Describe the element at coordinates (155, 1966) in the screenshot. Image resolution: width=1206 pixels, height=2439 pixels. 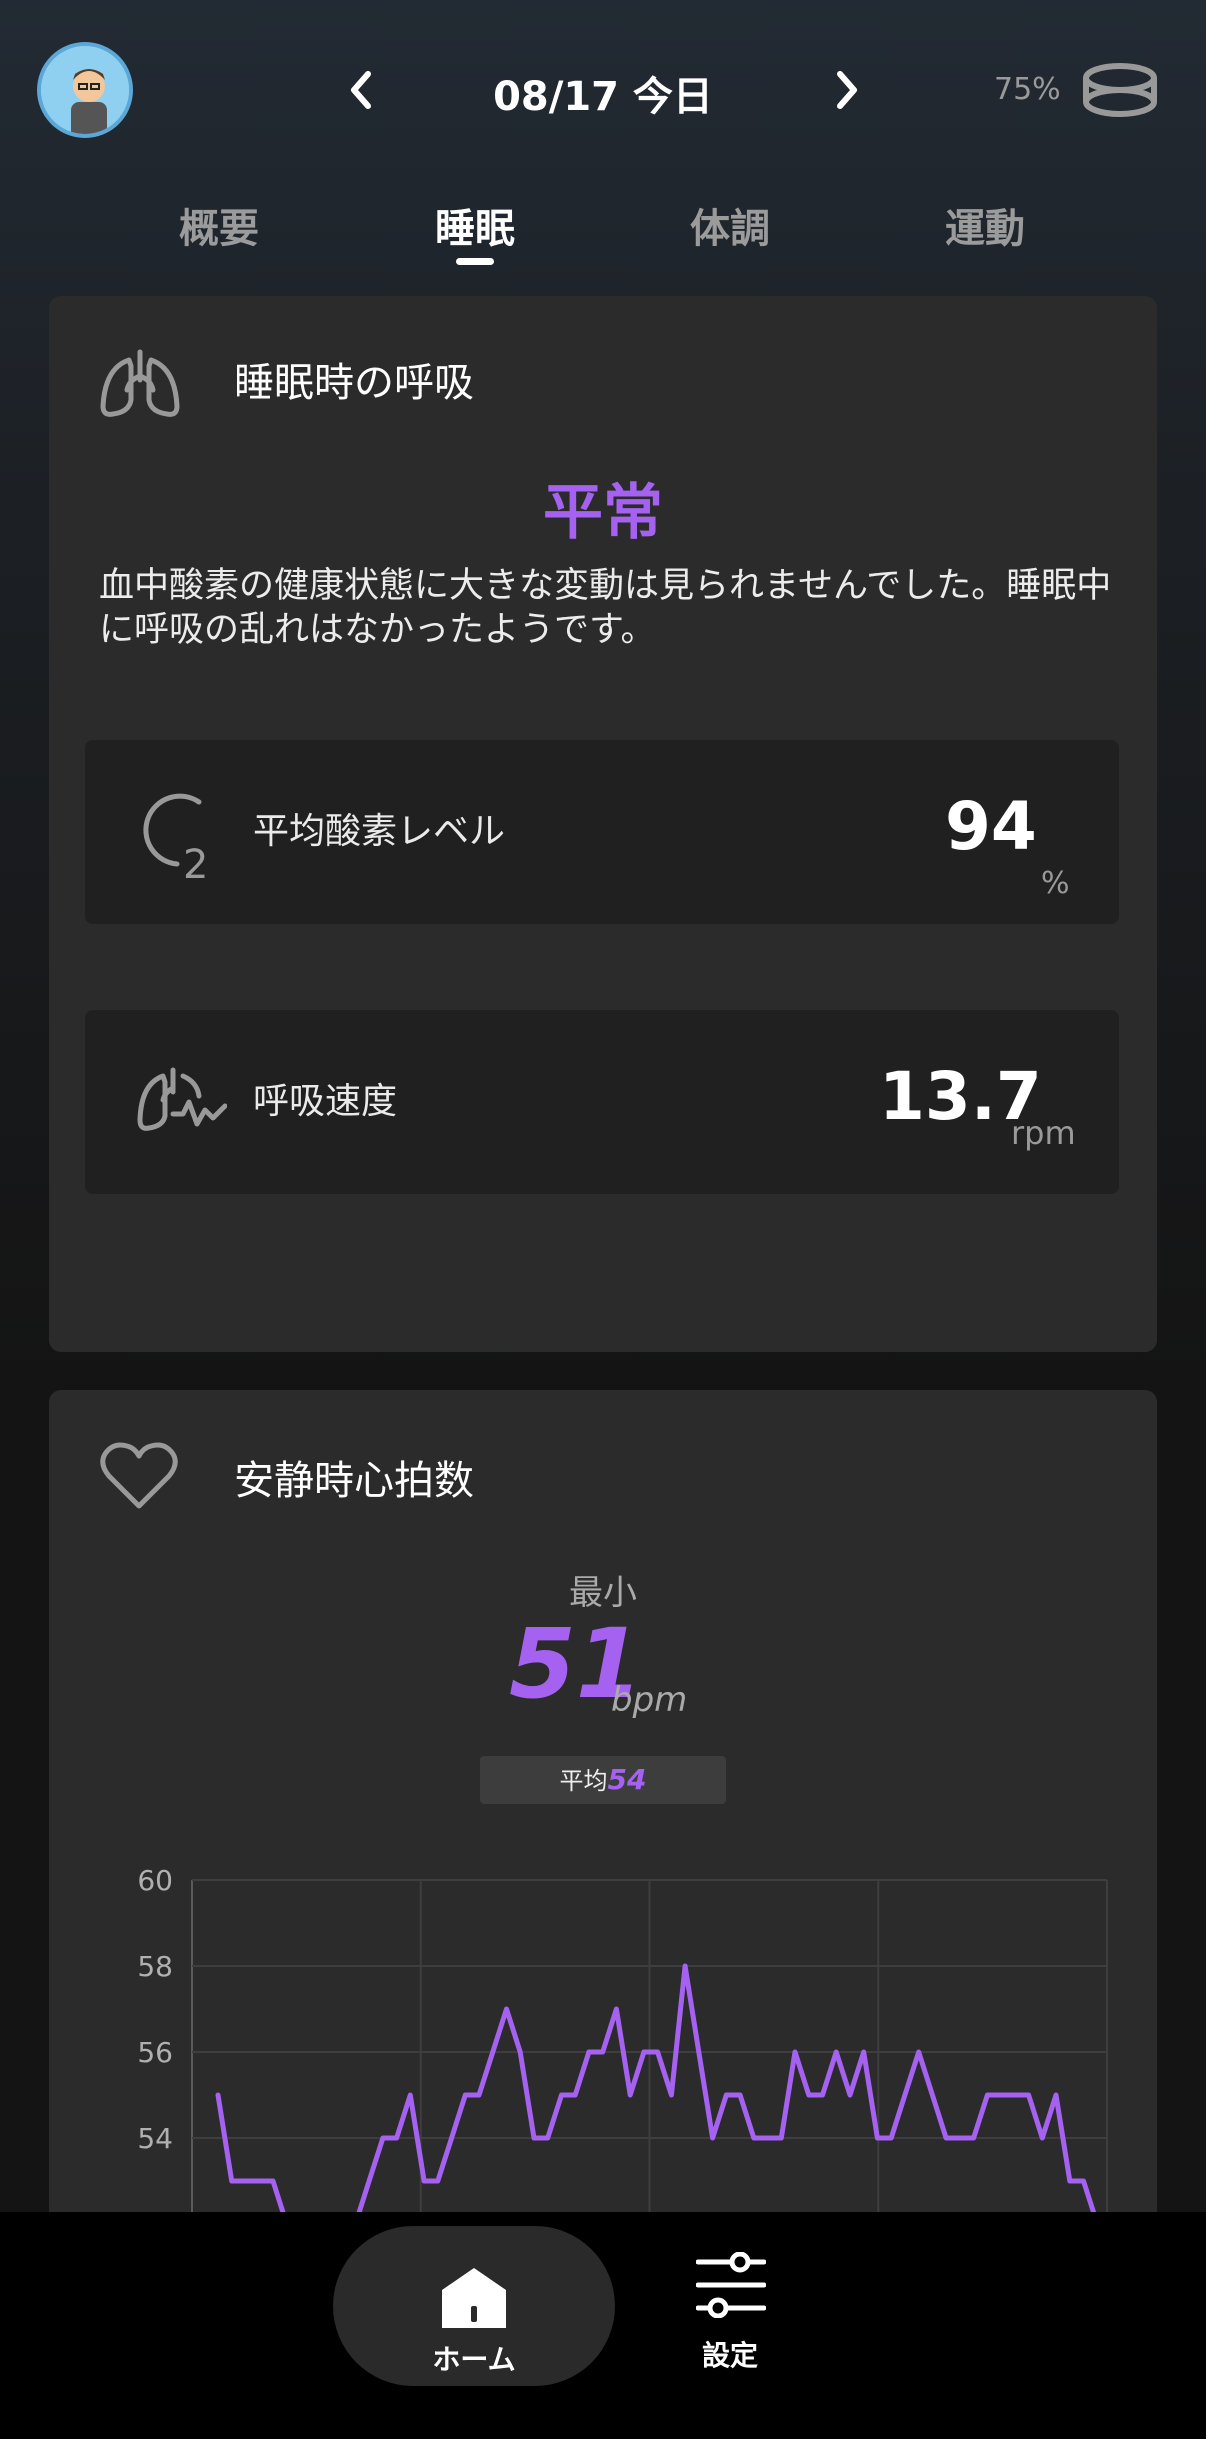
I see `y-tick-label: 58` at that location.